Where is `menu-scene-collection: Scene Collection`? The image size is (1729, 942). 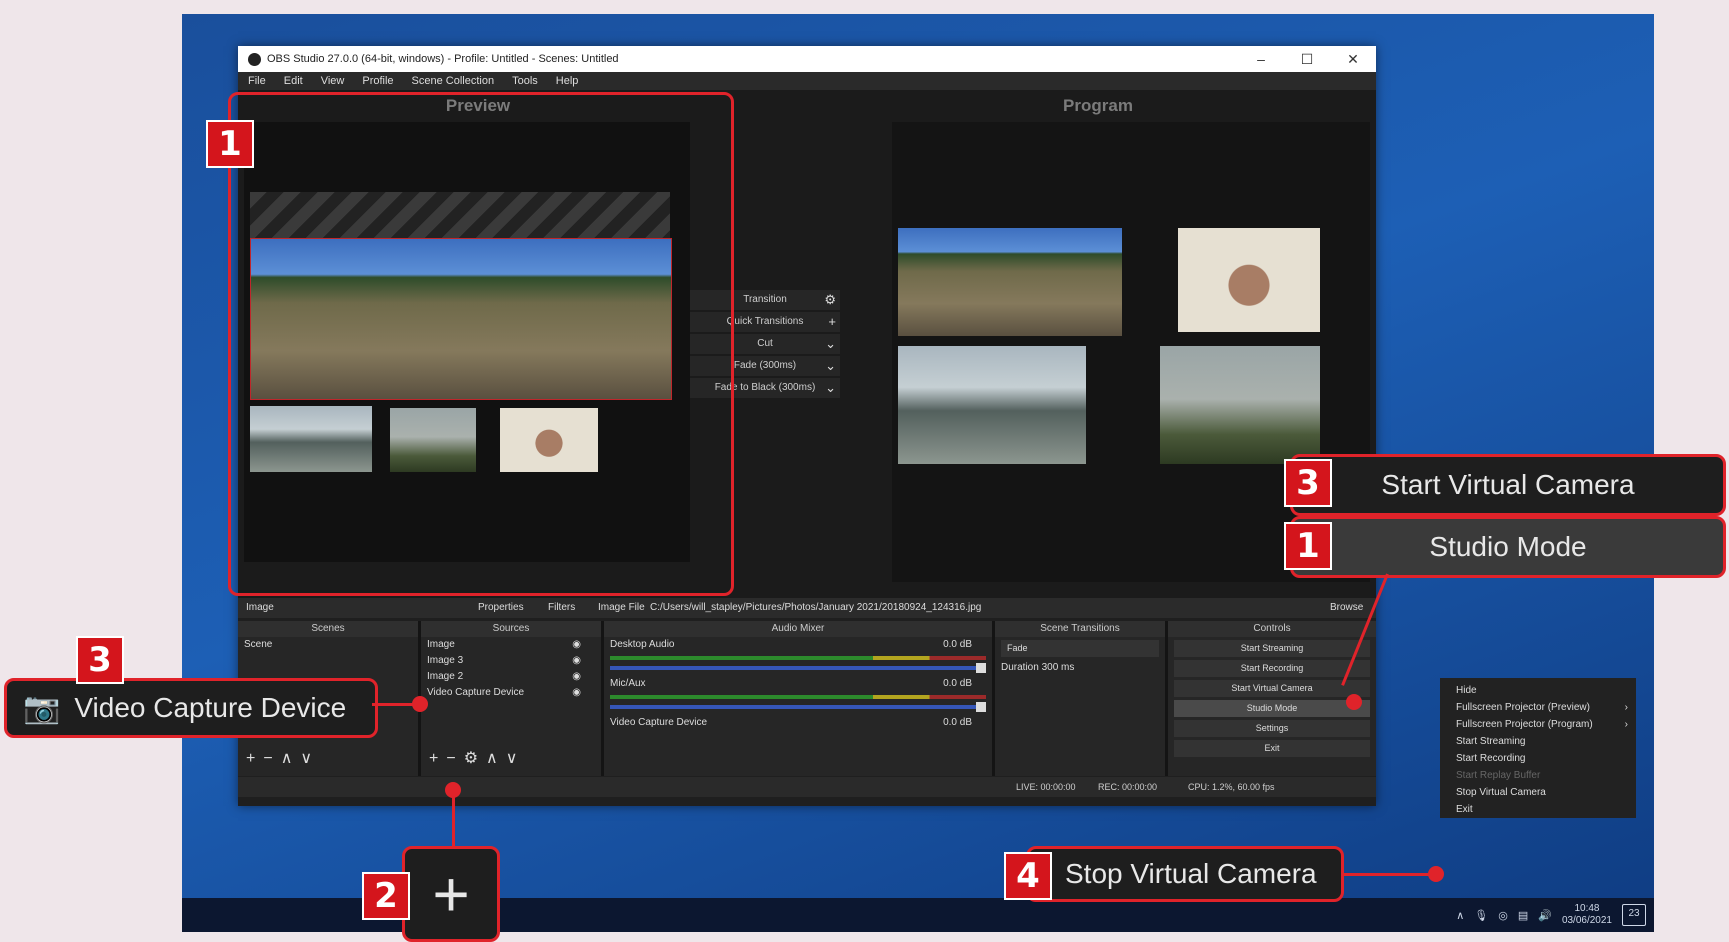 menu-scene-collection: Scene Collection is located at coordinates (453, 81).